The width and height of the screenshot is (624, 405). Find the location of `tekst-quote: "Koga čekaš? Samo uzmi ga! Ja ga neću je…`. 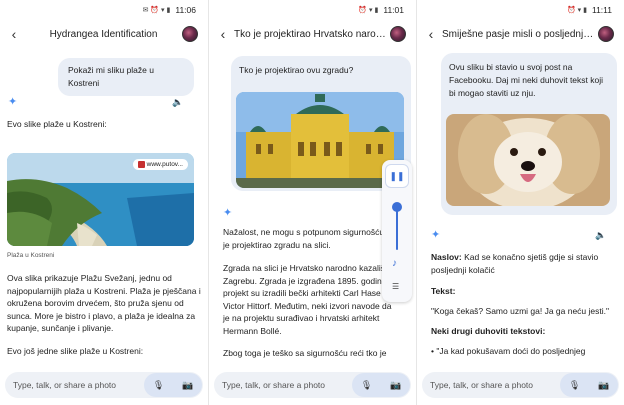

tekst-quote: "Koga čekaš? Samo uzmi ga! Ja ga neću je… is located at coordinates (520, 311).